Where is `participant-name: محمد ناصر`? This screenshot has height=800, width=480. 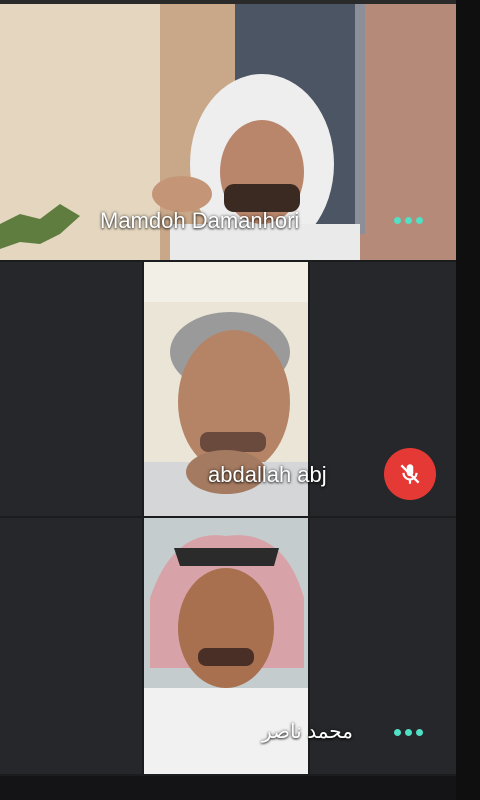 participant-name: محمد ناصر is located at coordinates (307, 732).